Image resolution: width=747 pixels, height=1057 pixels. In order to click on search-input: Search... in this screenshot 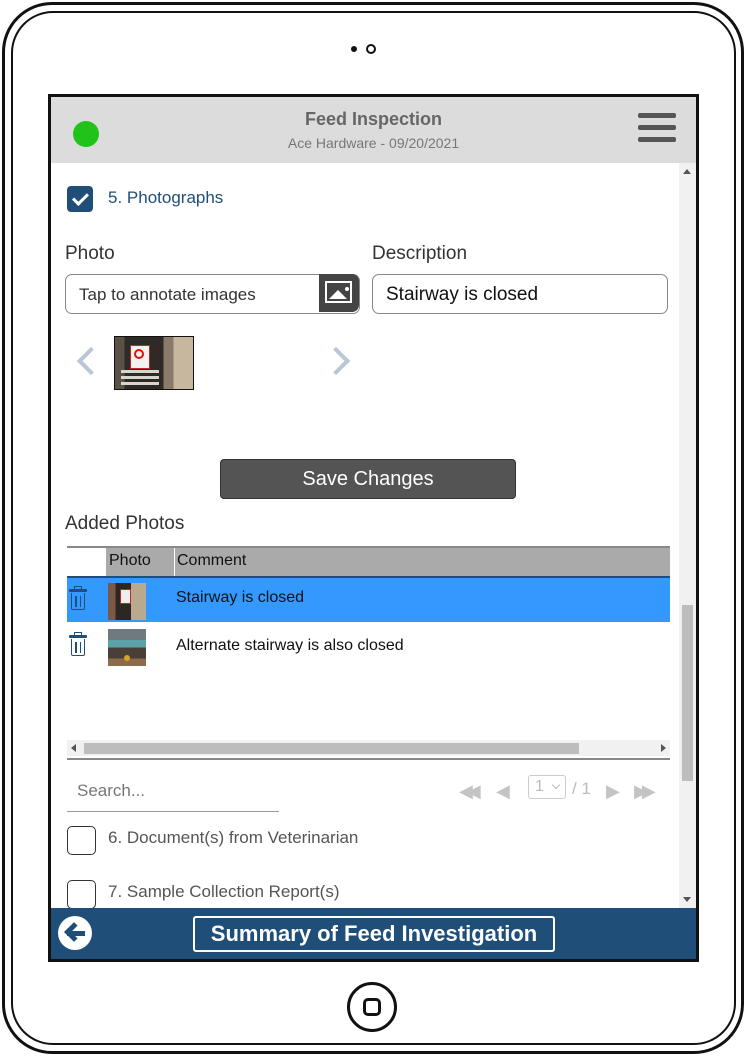, I will do `click(173, 792)`.